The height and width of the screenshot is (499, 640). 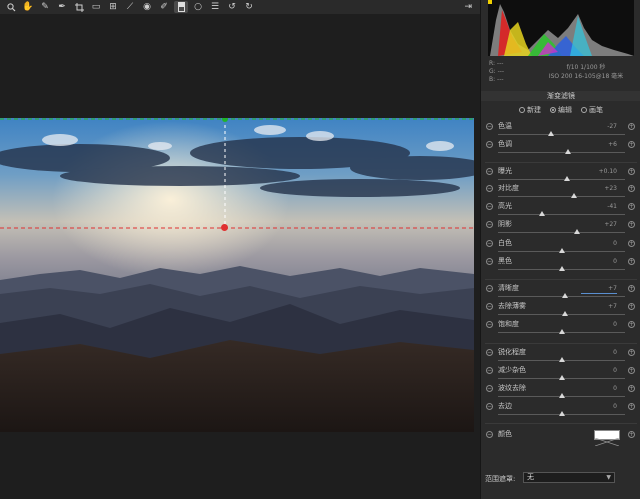 I want to click on slider-value: +27, so click(x=599, y=224).